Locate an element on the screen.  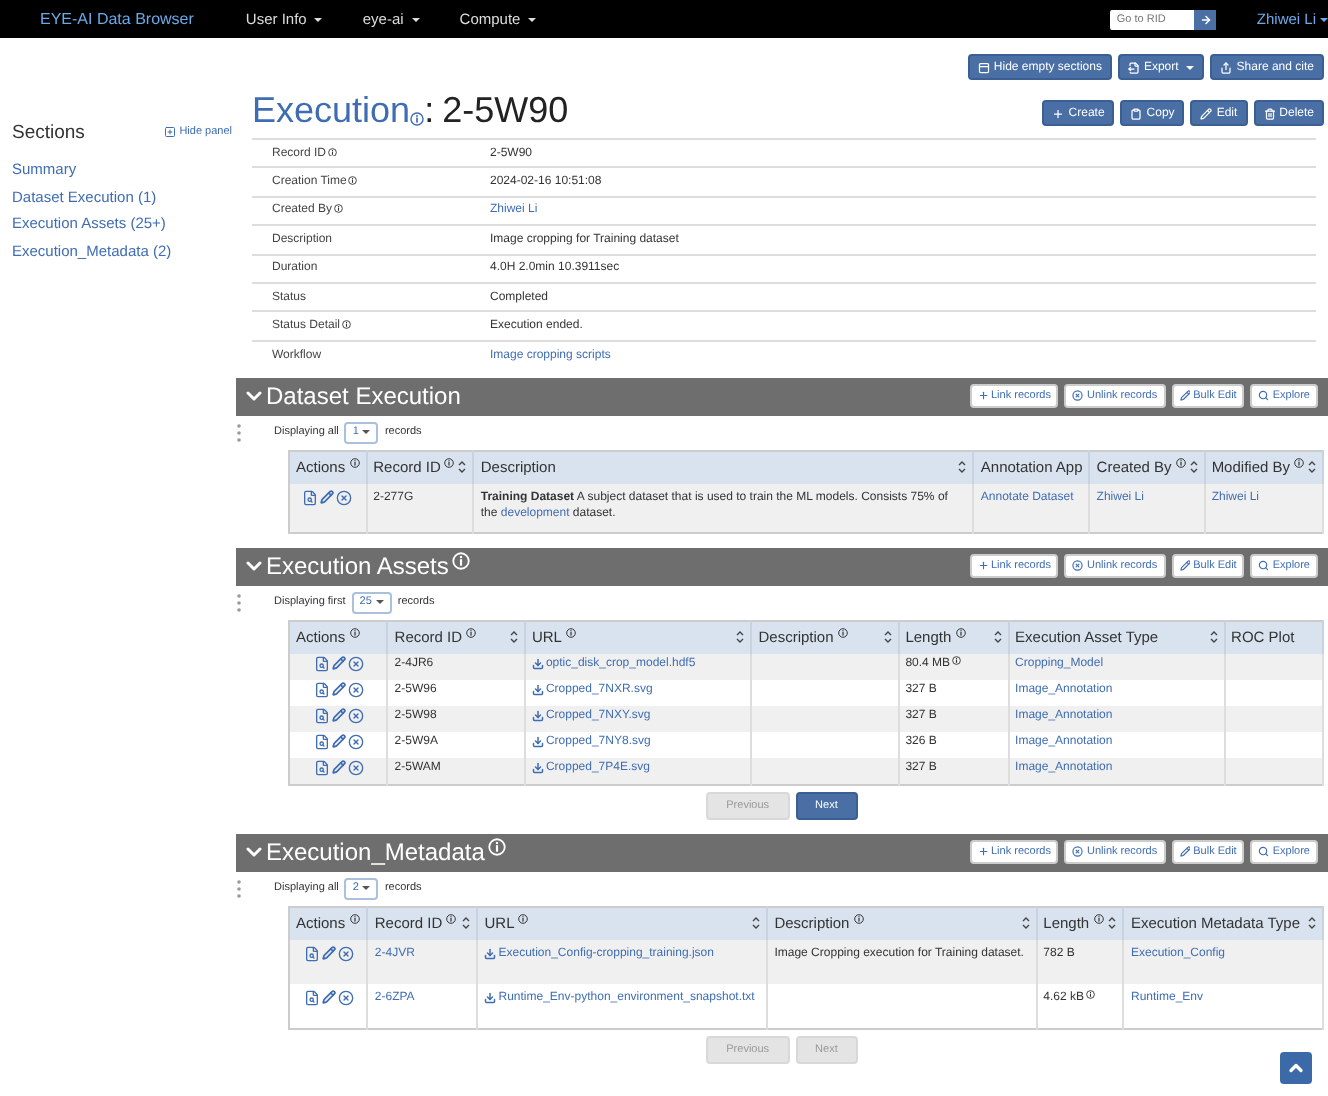
scroll-top-button is located at coordinates (1296, 1068).